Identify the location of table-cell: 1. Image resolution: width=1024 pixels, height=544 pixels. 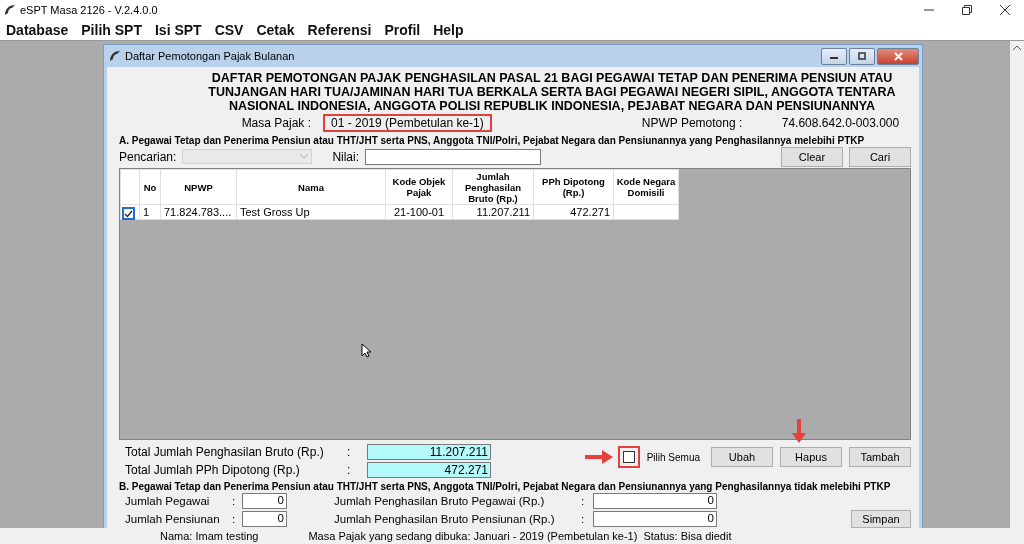
(150, 212).